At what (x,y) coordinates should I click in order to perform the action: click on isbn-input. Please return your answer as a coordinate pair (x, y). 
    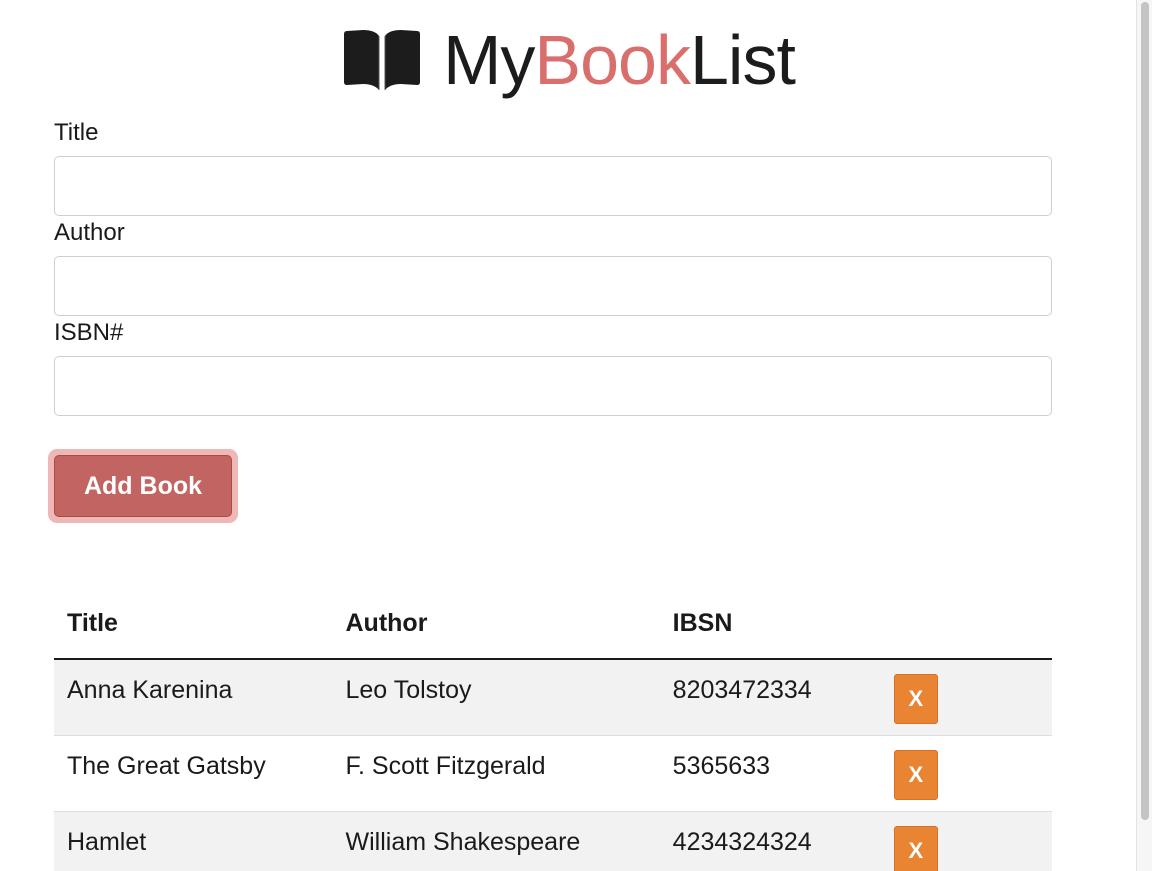
    Looking at the image, I should click on (553, 386).